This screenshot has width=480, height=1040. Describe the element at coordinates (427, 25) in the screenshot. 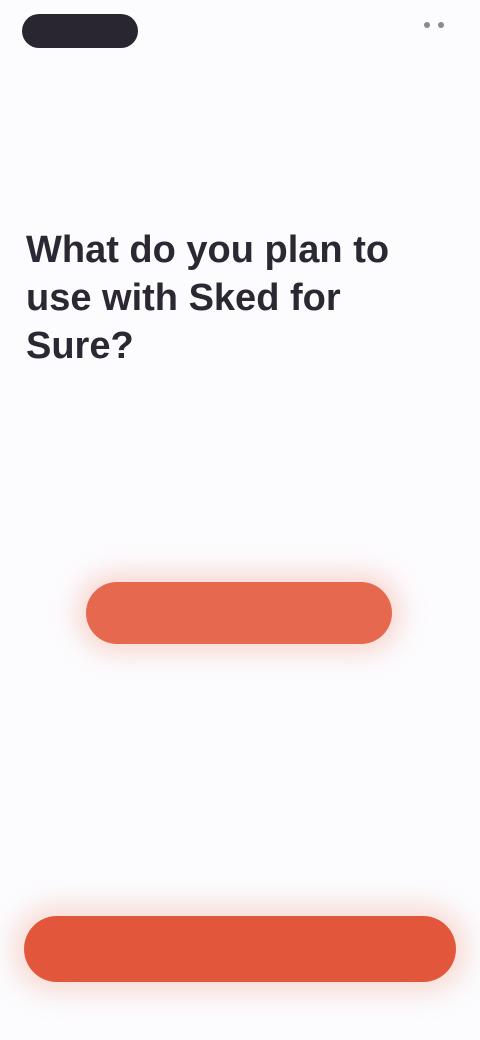

I see `signal-icon` at that location.